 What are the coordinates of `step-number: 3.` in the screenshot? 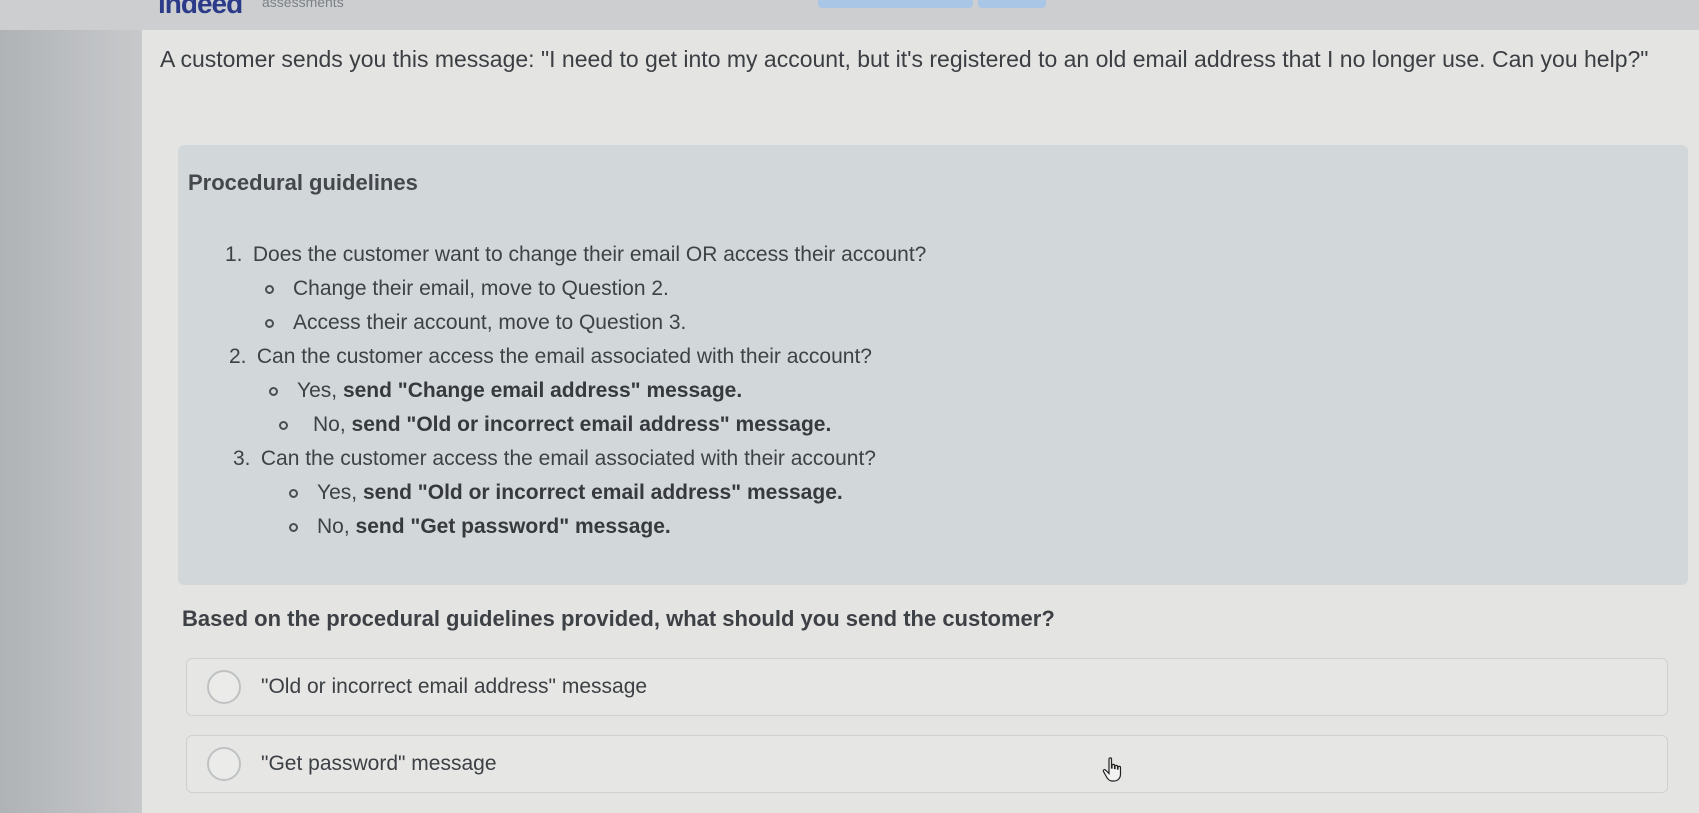 It's located at (242, 458).